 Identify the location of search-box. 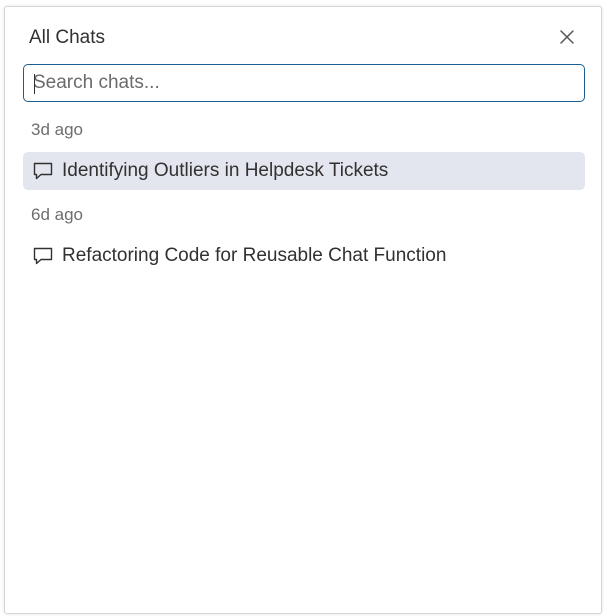
(304, 83).